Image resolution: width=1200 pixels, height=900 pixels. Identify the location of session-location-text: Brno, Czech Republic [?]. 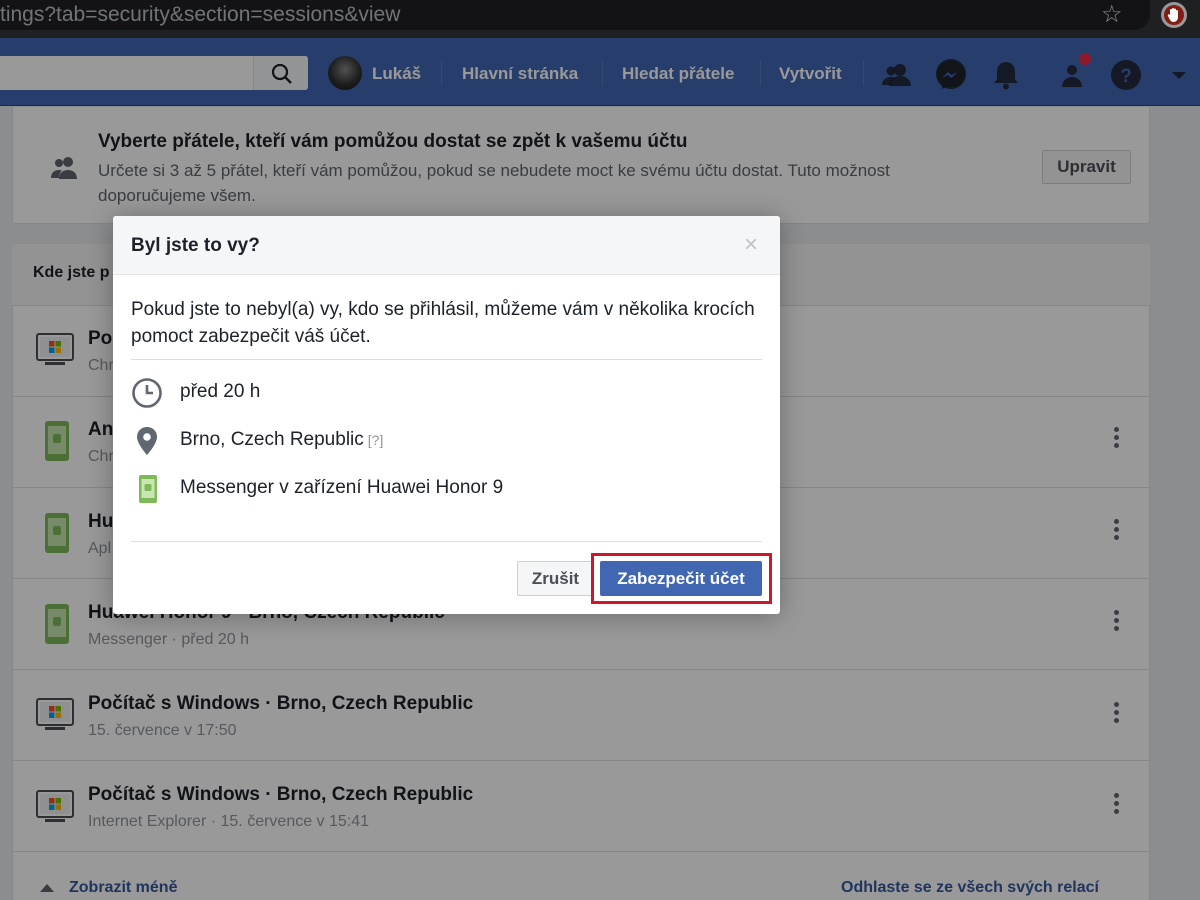
(281, 440).